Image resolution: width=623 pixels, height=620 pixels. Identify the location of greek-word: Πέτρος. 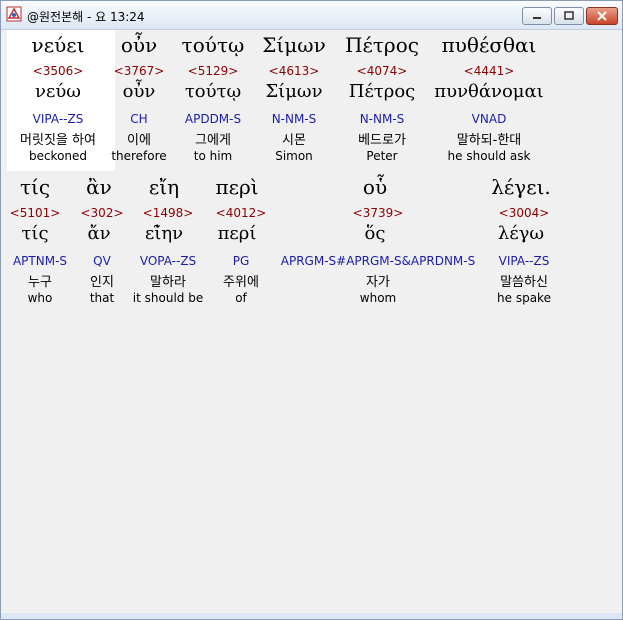
(382, 45).